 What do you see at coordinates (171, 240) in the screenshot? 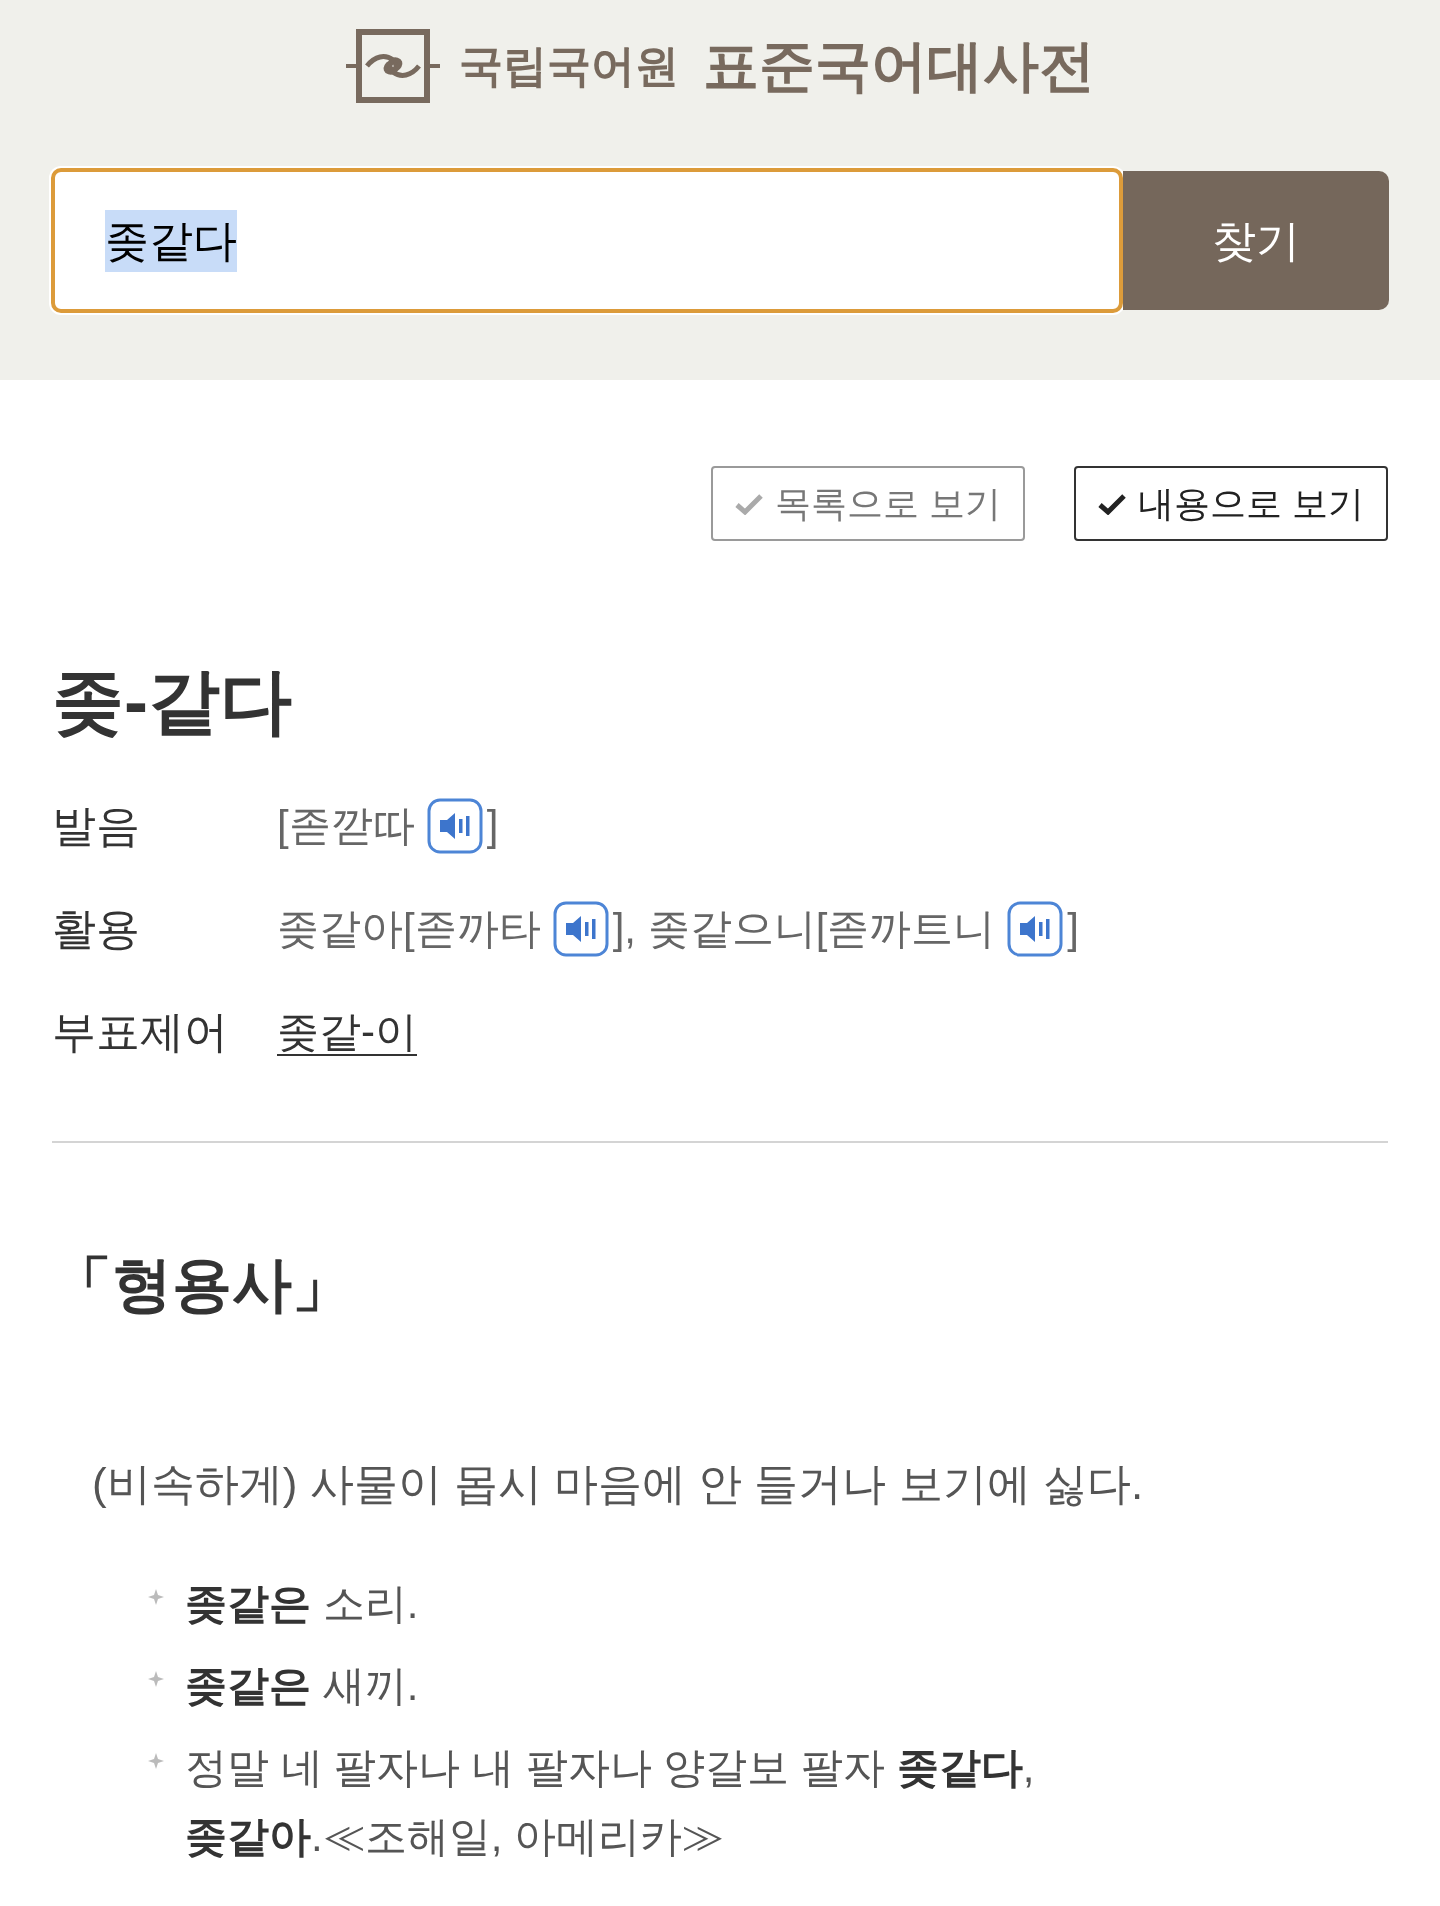
I see `search-query: 좆같다` at bounding box center [171, 240].